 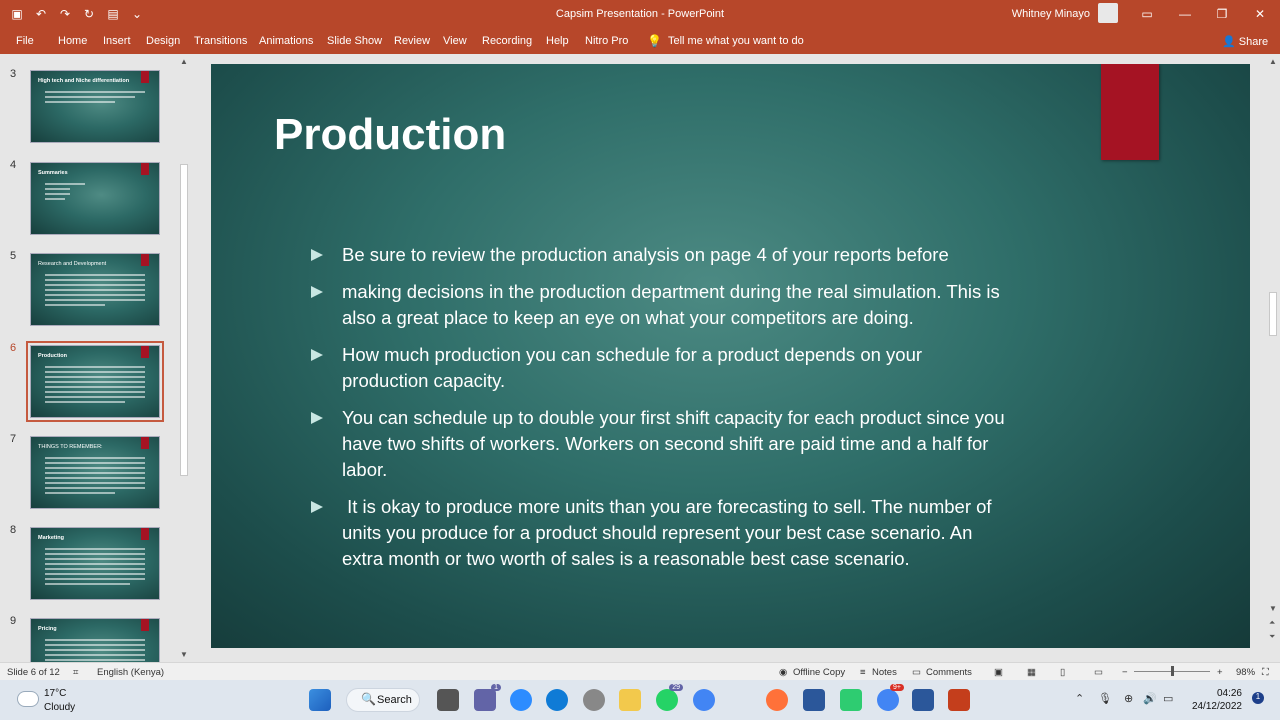 I want to click on zoom-out-icon: −, so click(x=1125, y=672).